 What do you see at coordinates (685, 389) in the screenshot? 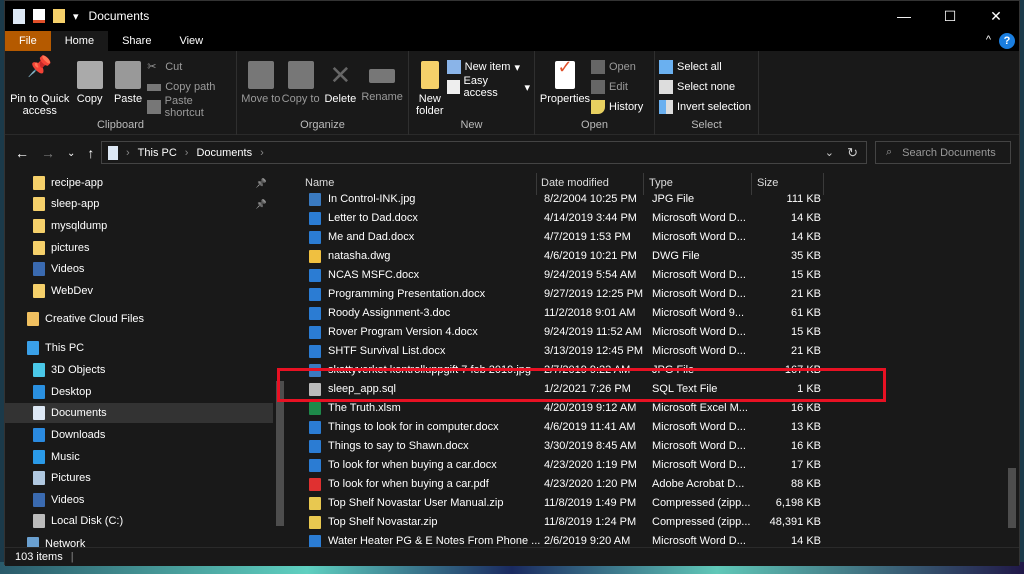
I see `file-type: SQL Text File` at bounding box center [685, 389].